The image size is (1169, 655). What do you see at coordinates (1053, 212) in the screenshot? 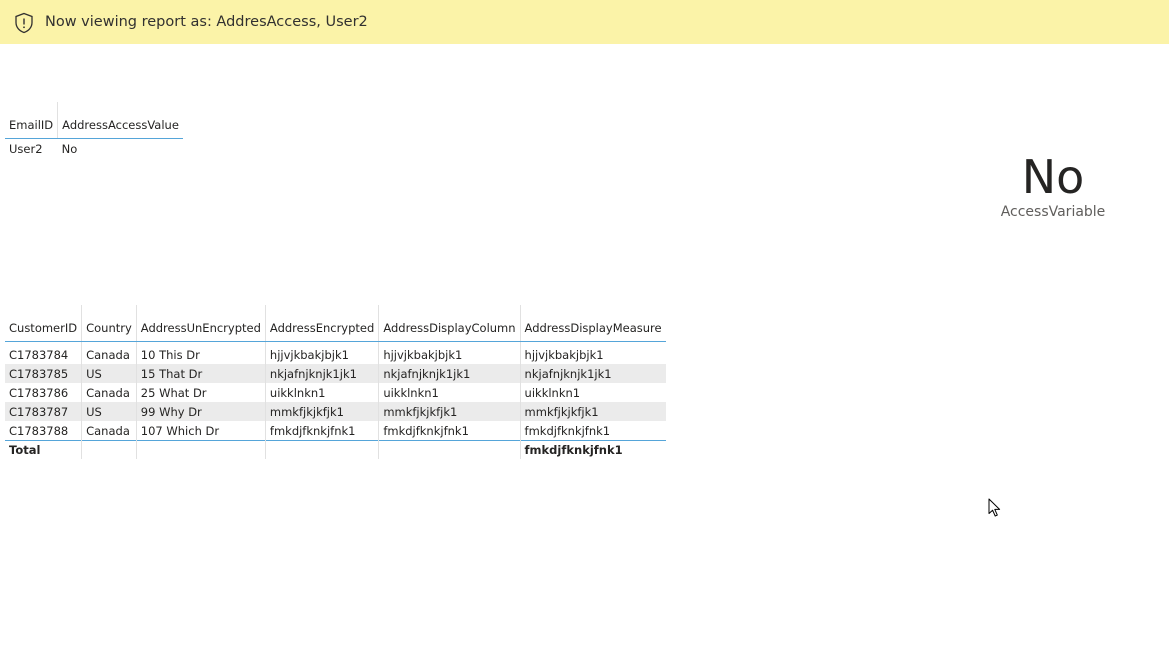
I see `card-label: AccessVariable` at bounding box center [1053, 212].